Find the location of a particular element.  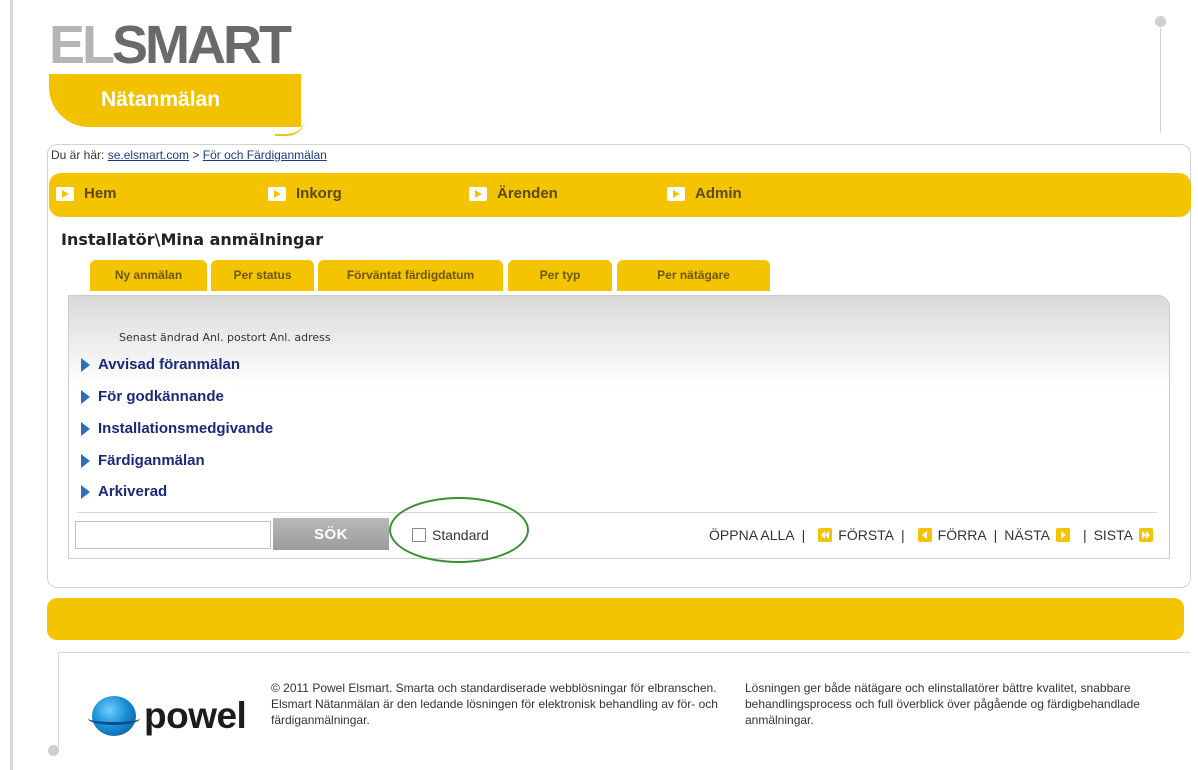

bottom-bar is located at coordinates (615, 619).